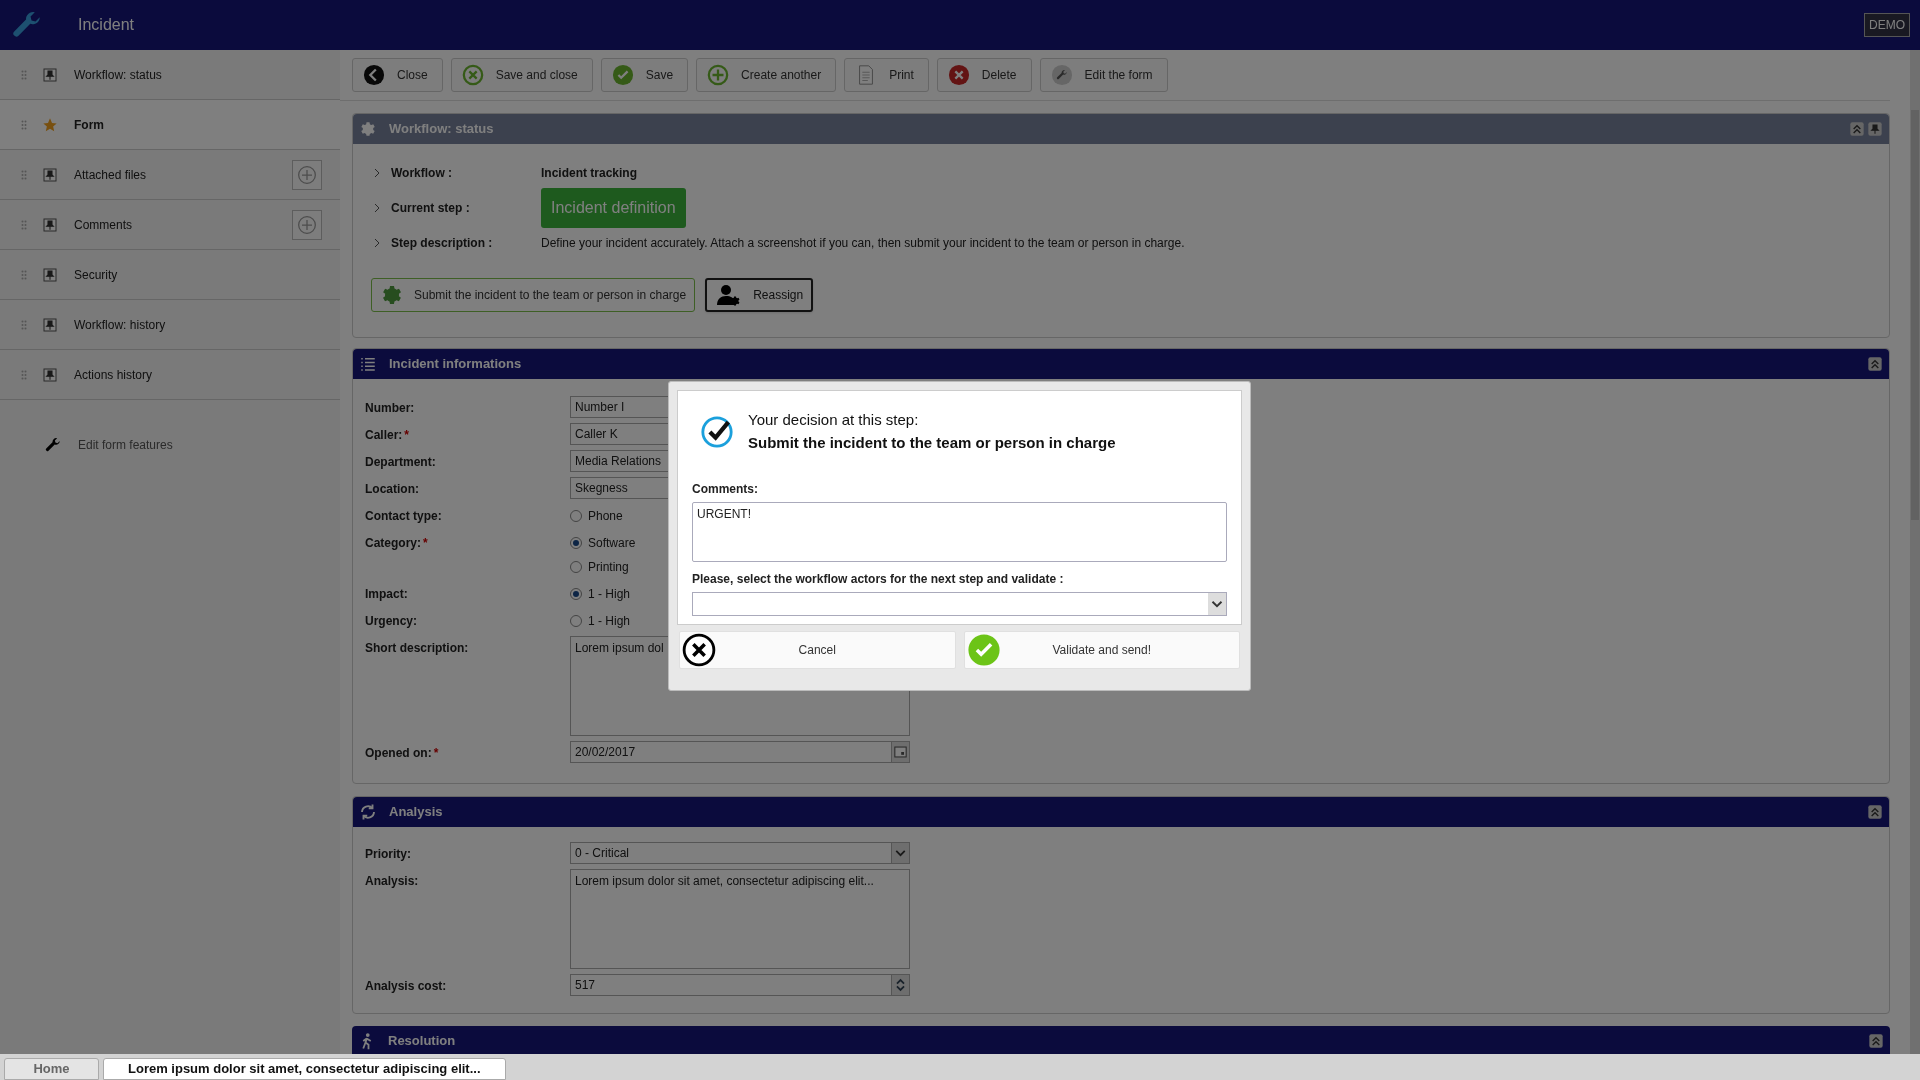 The image size is (1920, 1080). I want to click on app-title: Incident, so click(106, 25).